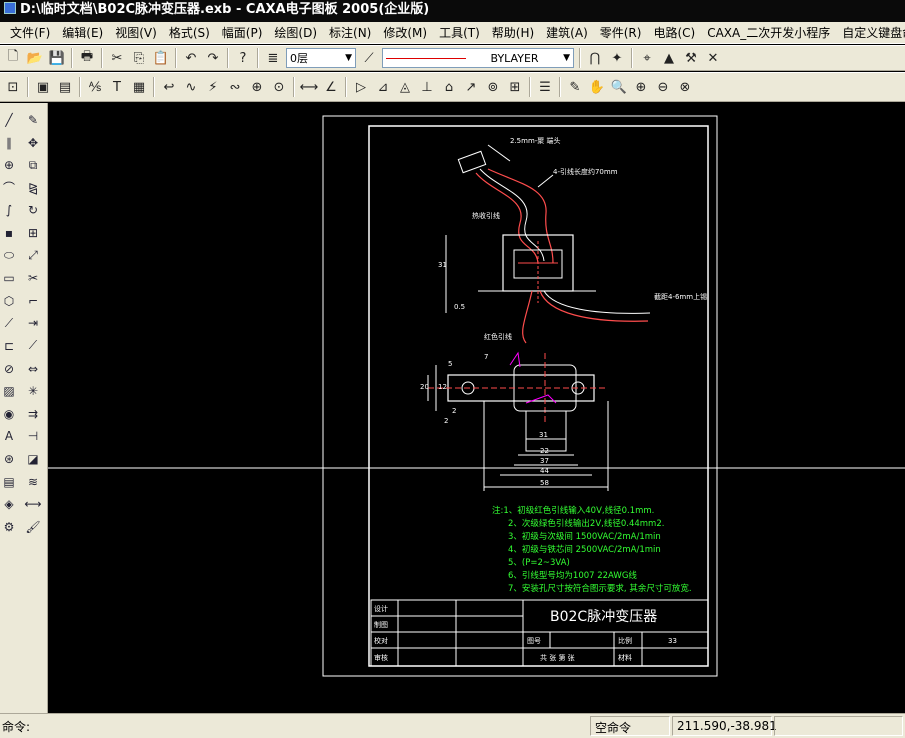 The height and width of the screenshot is (738, 905). Describe the element at coordinates (235, 87) in the screenshot. I see `curve-icon: ∾` at that location.